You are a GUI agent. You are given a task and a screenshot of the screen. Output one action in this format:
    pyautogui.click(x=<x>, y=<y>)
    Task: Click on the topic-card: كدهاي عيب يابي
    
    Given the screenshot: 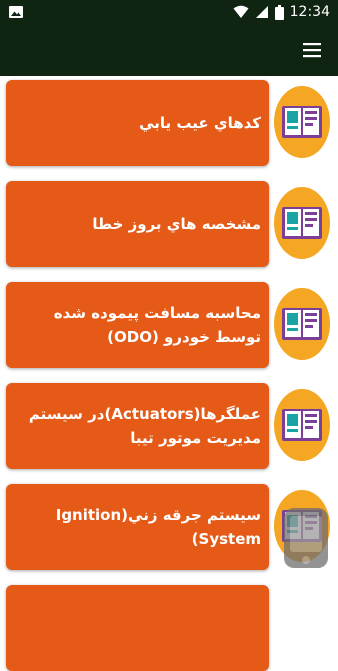 What is the action you would take?
    pyautogui.click(x=137, y=123)
    